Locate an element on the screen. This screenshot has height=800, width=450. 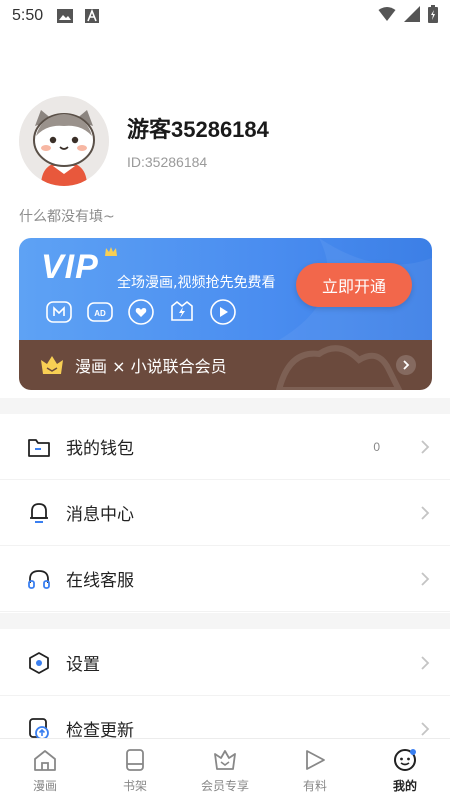
vip-star-icon is located at coordinates (111, 254).